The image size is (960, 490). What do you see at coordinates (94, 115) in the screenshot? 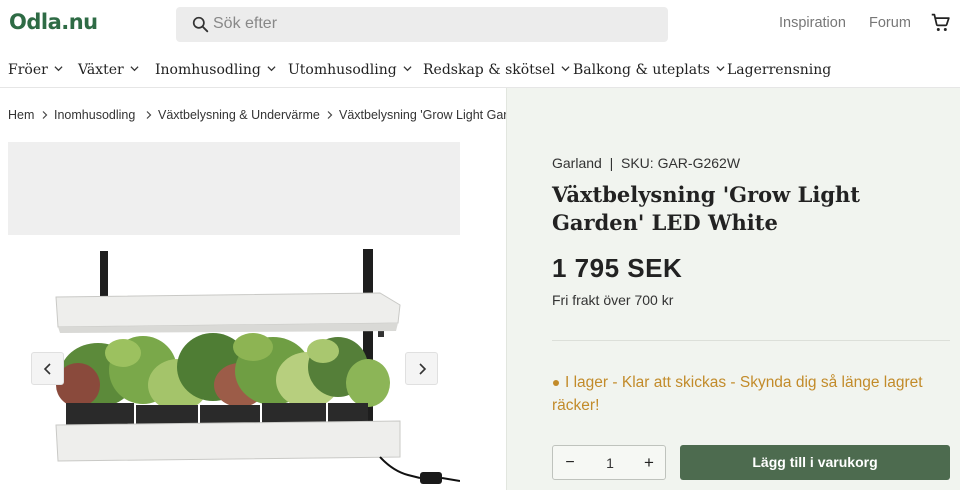
I see `breadcrumb-inomhusodling: Inomhusodling` at bounding box center [94, 115].